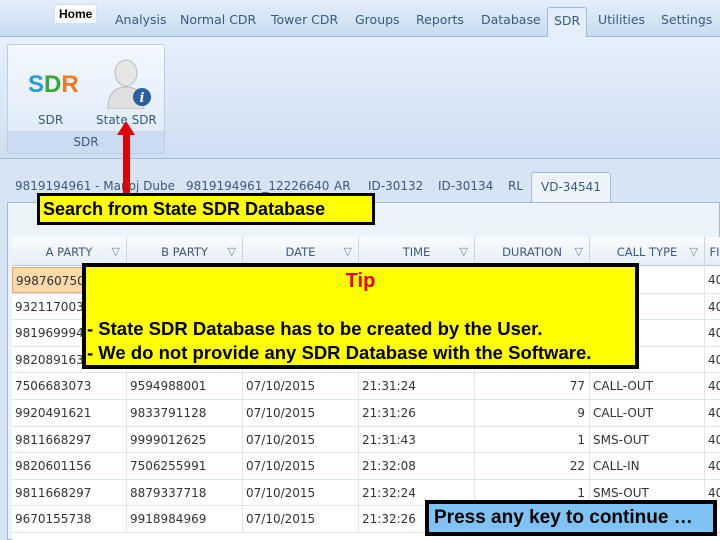 The height and width of the screenshot is (540, 720). What do you see at coordinates (571, 188) in the screenshot?
I see `tab-vd-34541: VD-34541` at bounding box center [571, 188].